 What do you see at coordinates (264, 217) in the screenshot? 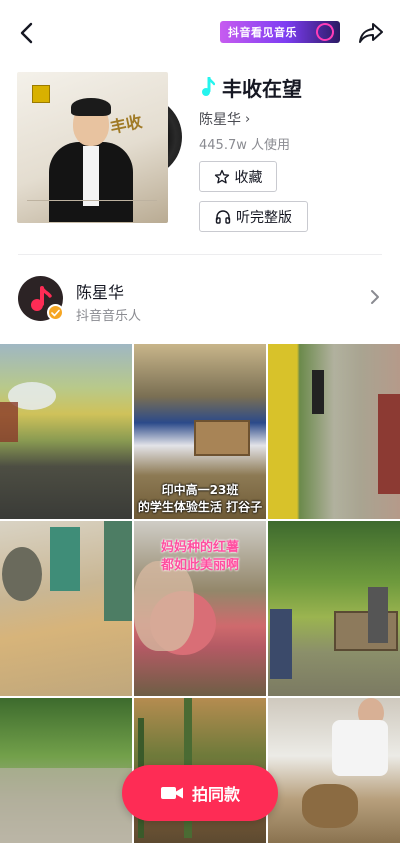
I see `full-version-label: 听完整版` at bounding box center [264, 217].